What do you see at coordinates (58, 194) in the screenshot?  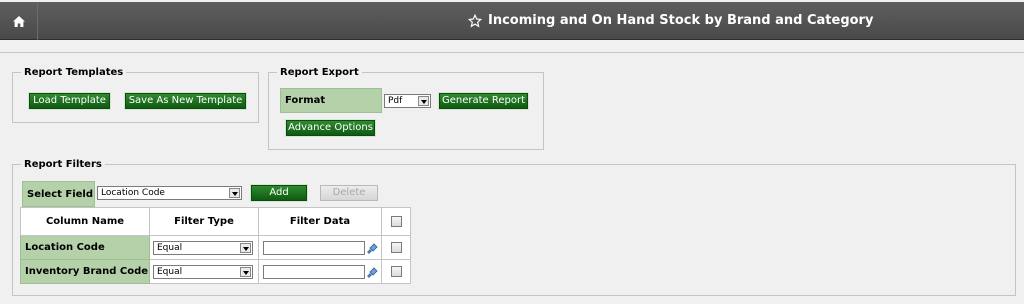 I see `select-field-label: Select Field` at bounding box center [58, 194].